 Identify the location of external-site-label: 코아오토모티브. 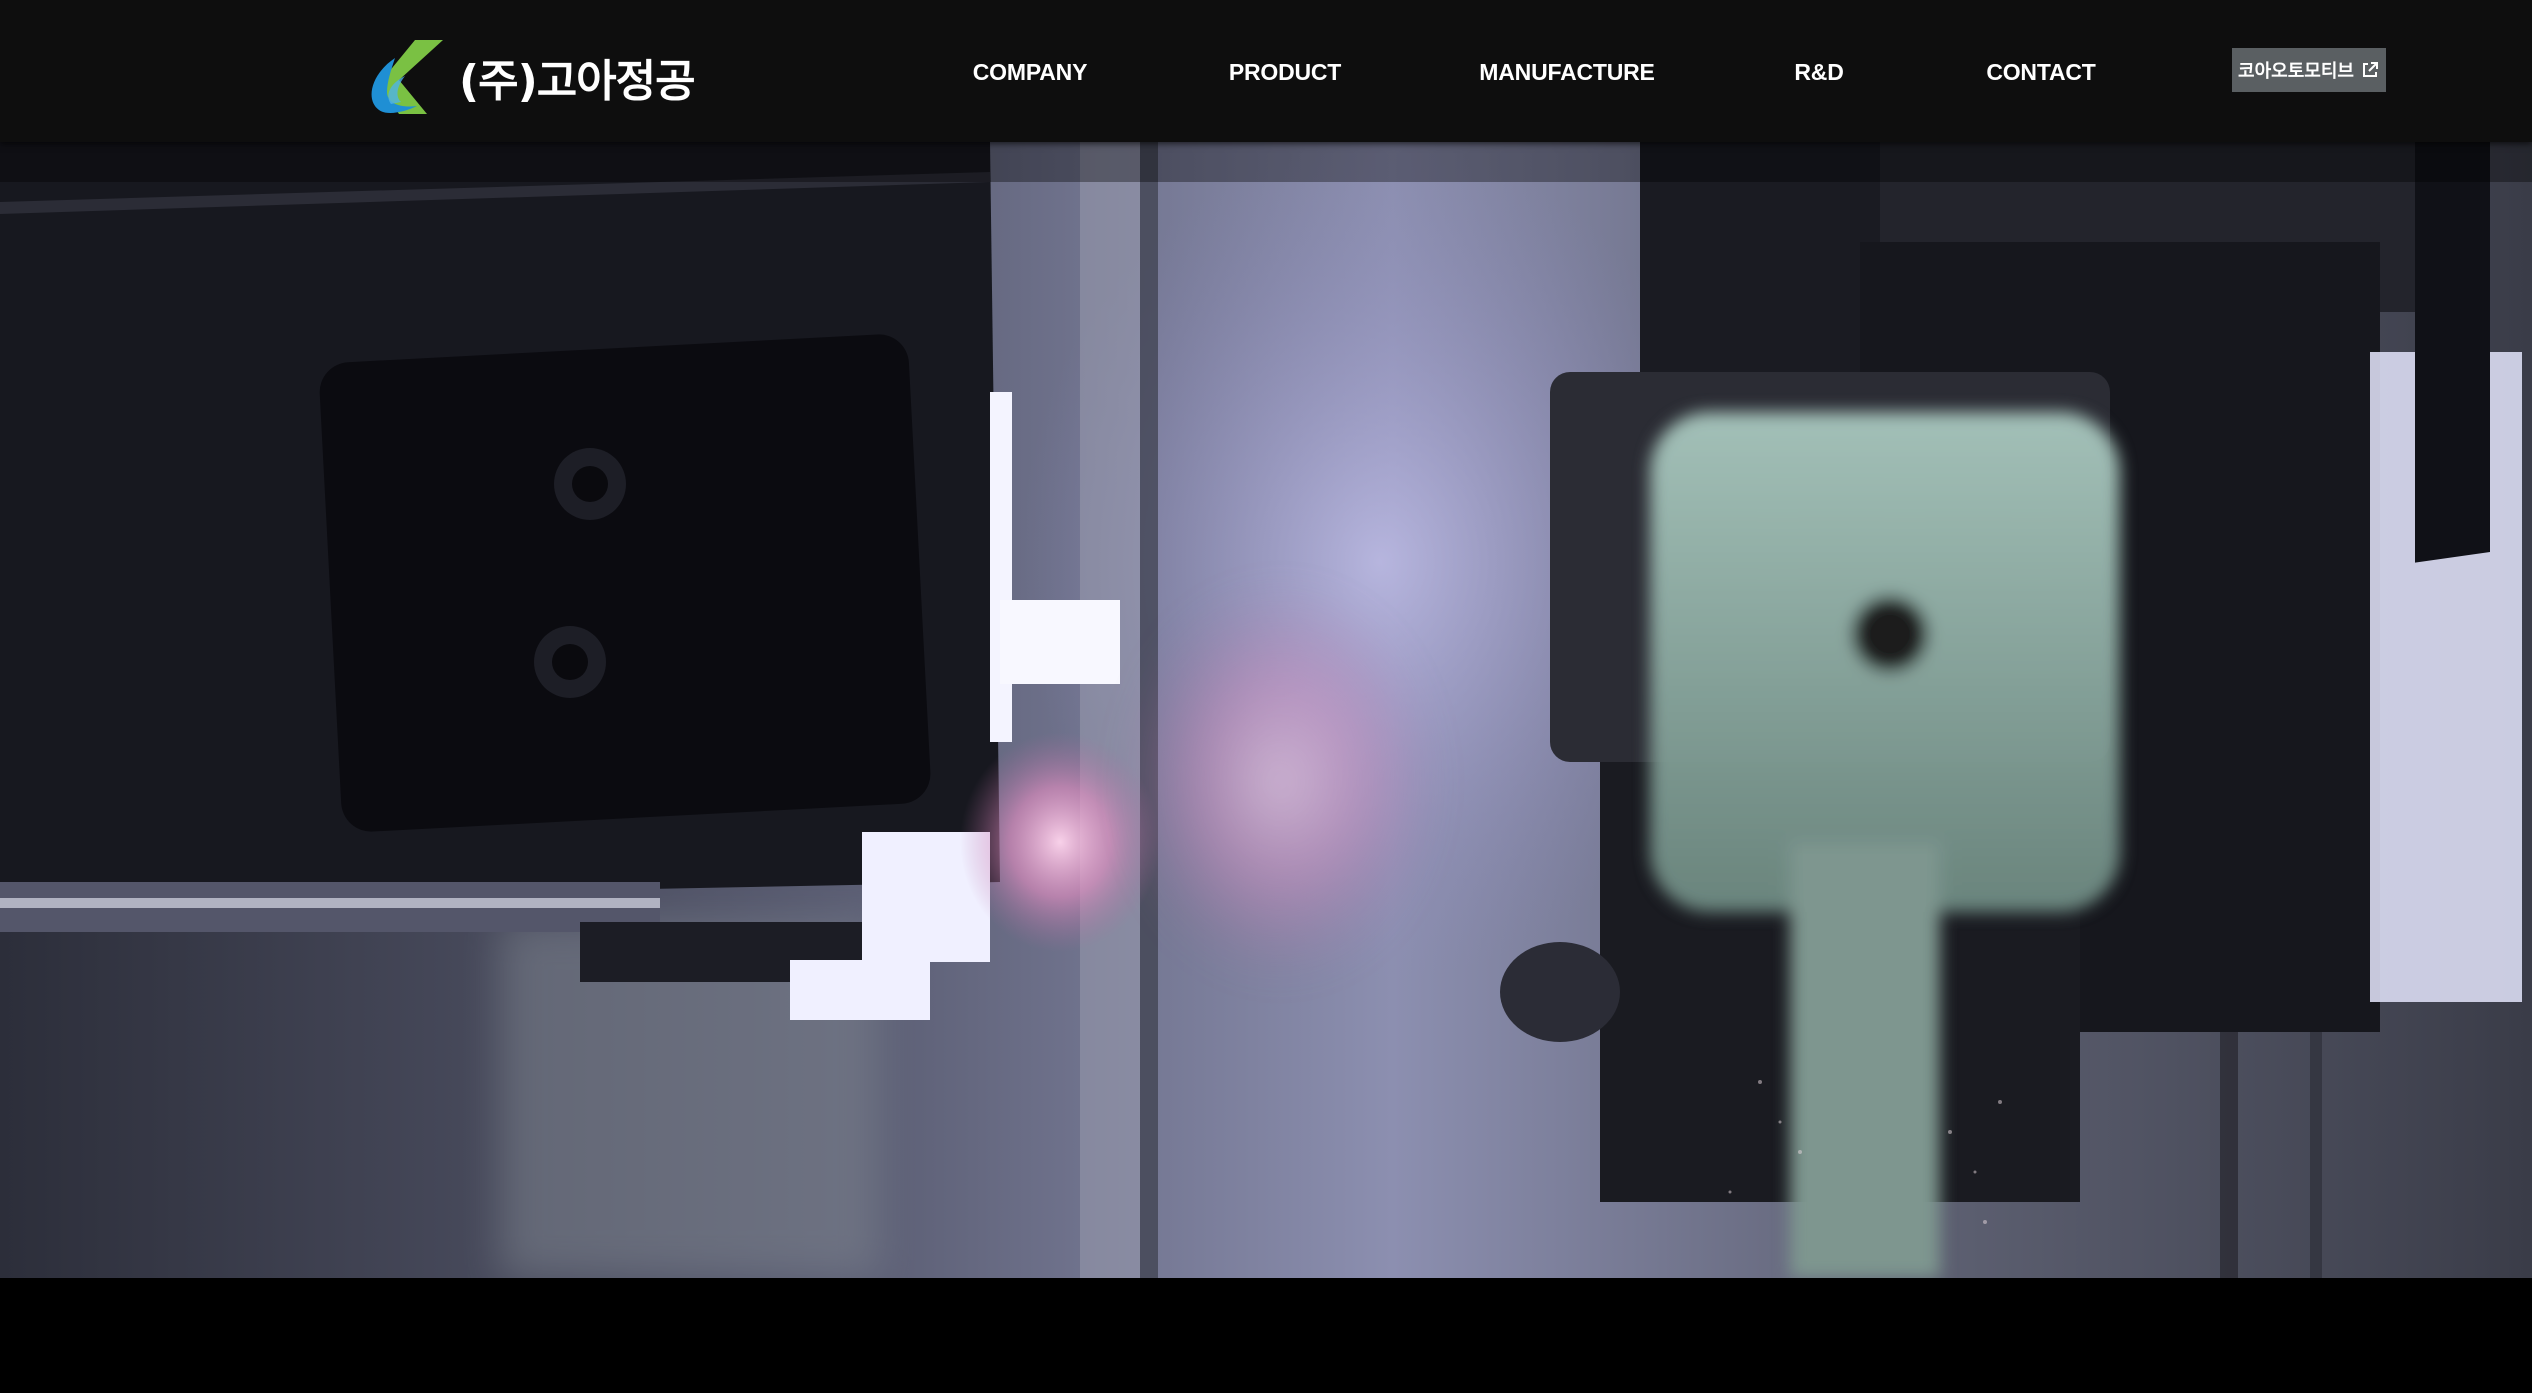
(2296, 71).